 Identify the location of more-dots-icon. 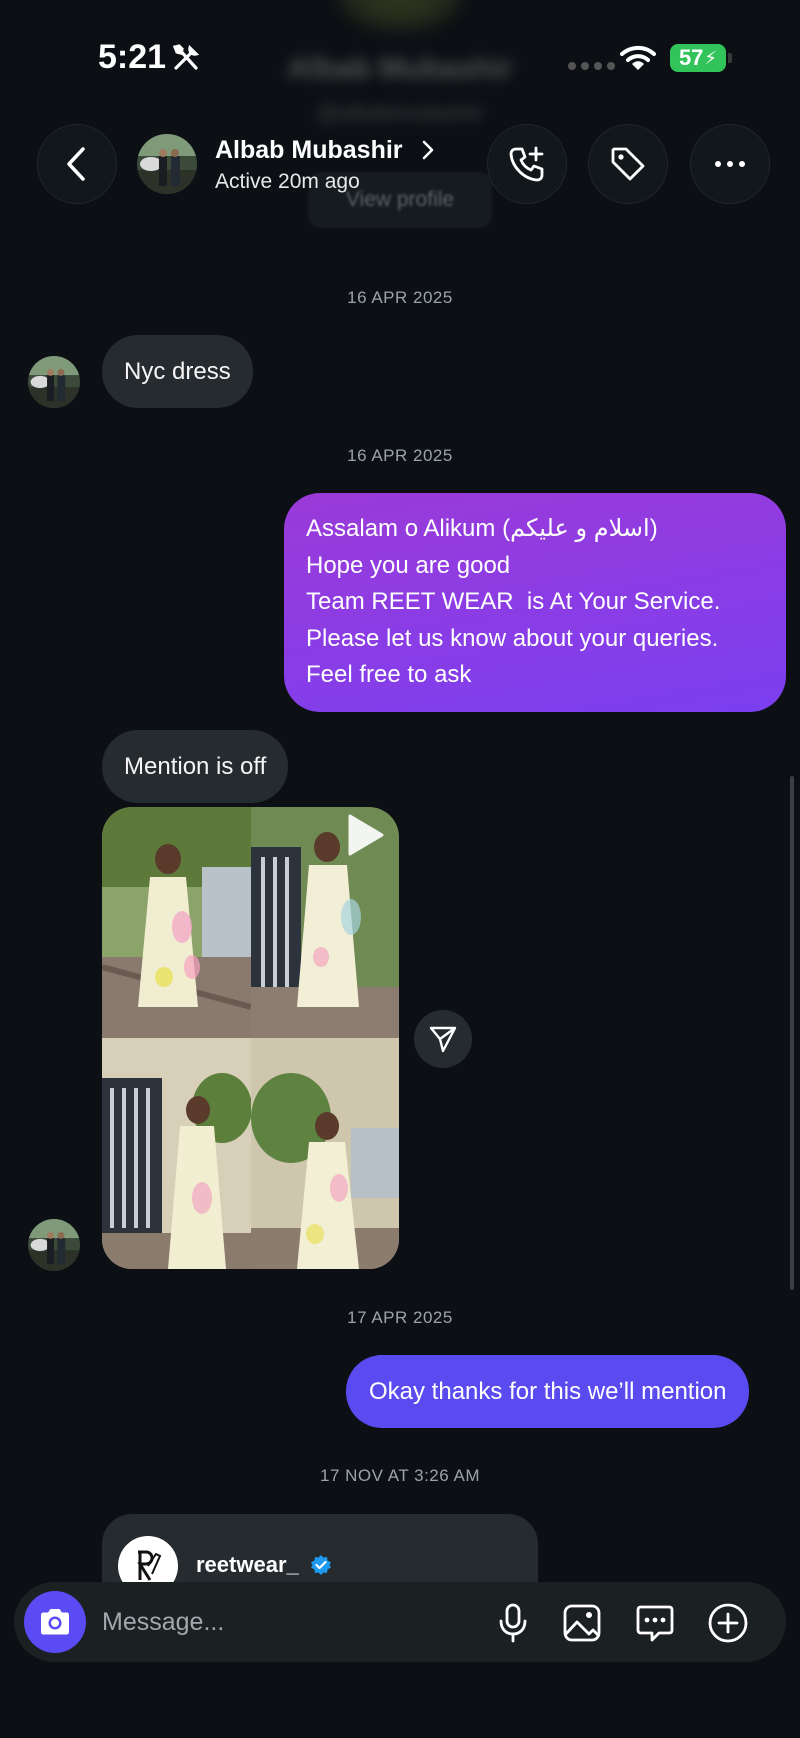
(730, 164).